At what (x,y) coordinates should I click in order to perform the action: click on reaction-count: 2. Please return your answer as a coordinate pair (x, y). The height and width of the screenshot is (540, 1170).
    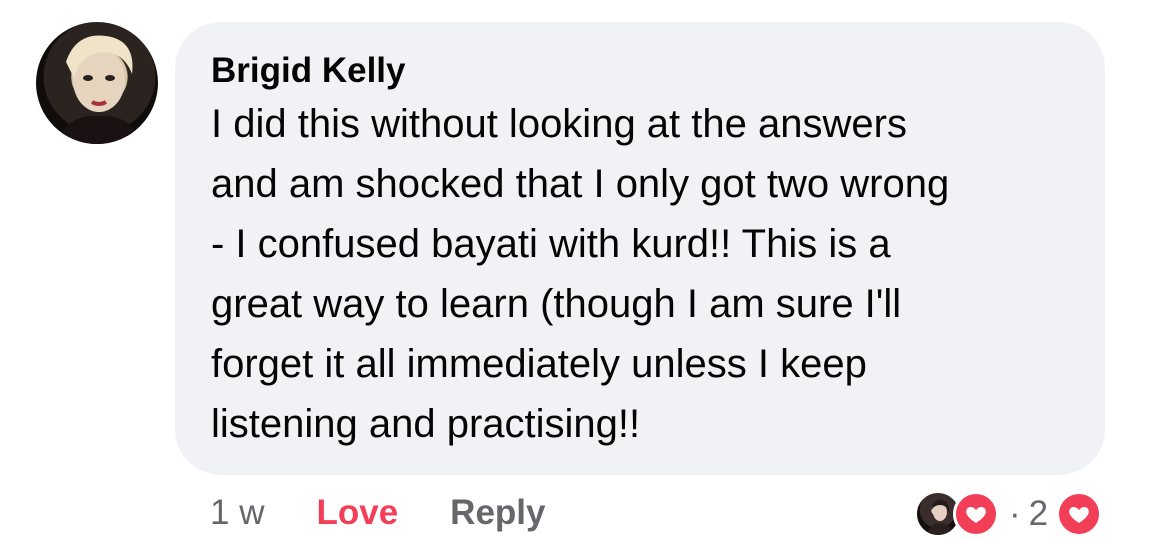
    Looking at the image, I should click on (1038, 513).